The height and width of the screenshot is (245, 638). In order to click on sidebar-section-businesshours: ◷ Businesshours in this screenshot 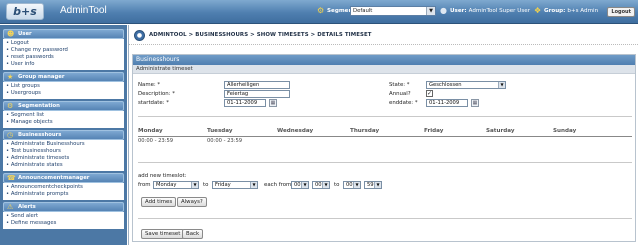, I will do `click(63, 135)`.